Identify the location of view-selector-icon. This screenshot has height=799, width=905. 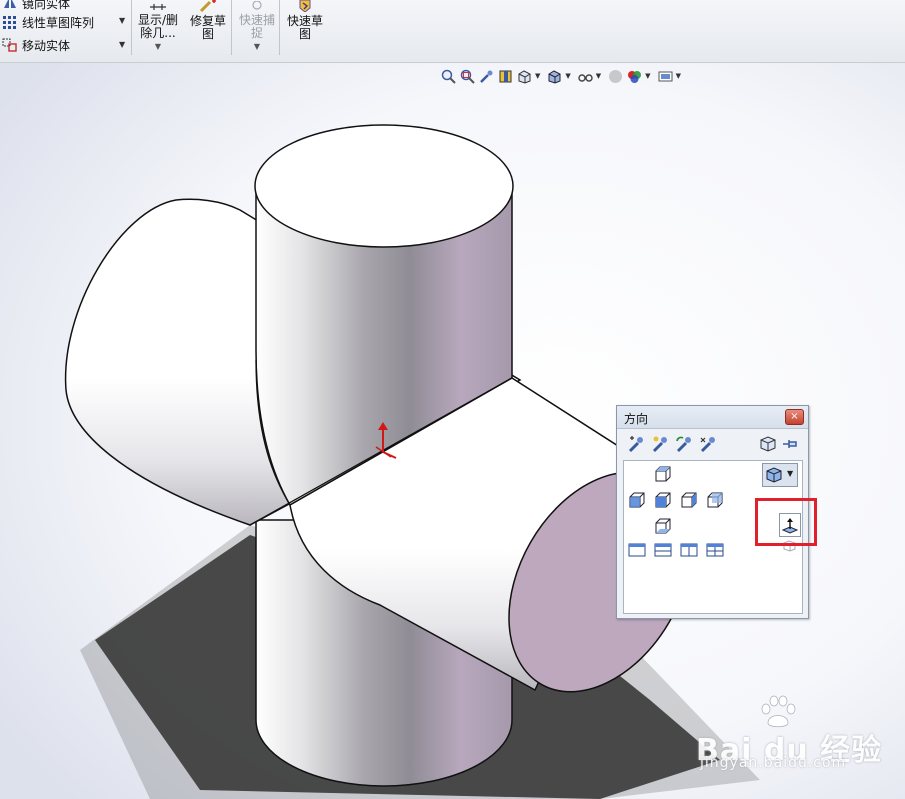
(708, 444).